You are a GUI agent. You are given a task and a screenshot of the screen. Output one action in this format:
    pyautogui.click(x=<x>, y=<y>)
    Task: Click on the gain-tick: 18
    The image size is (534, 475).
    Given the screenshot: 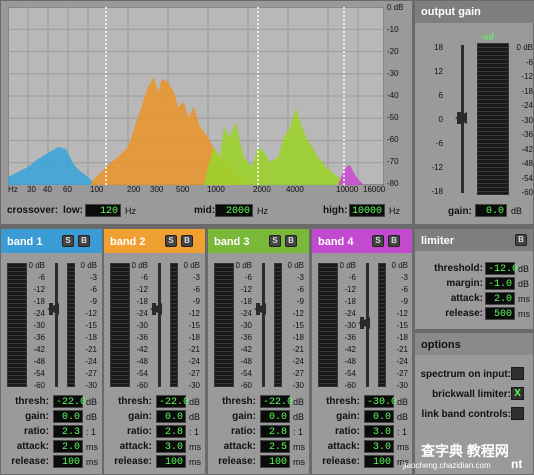 What is the action you would take?
    pyautogui.click(x=438, y=47)
    